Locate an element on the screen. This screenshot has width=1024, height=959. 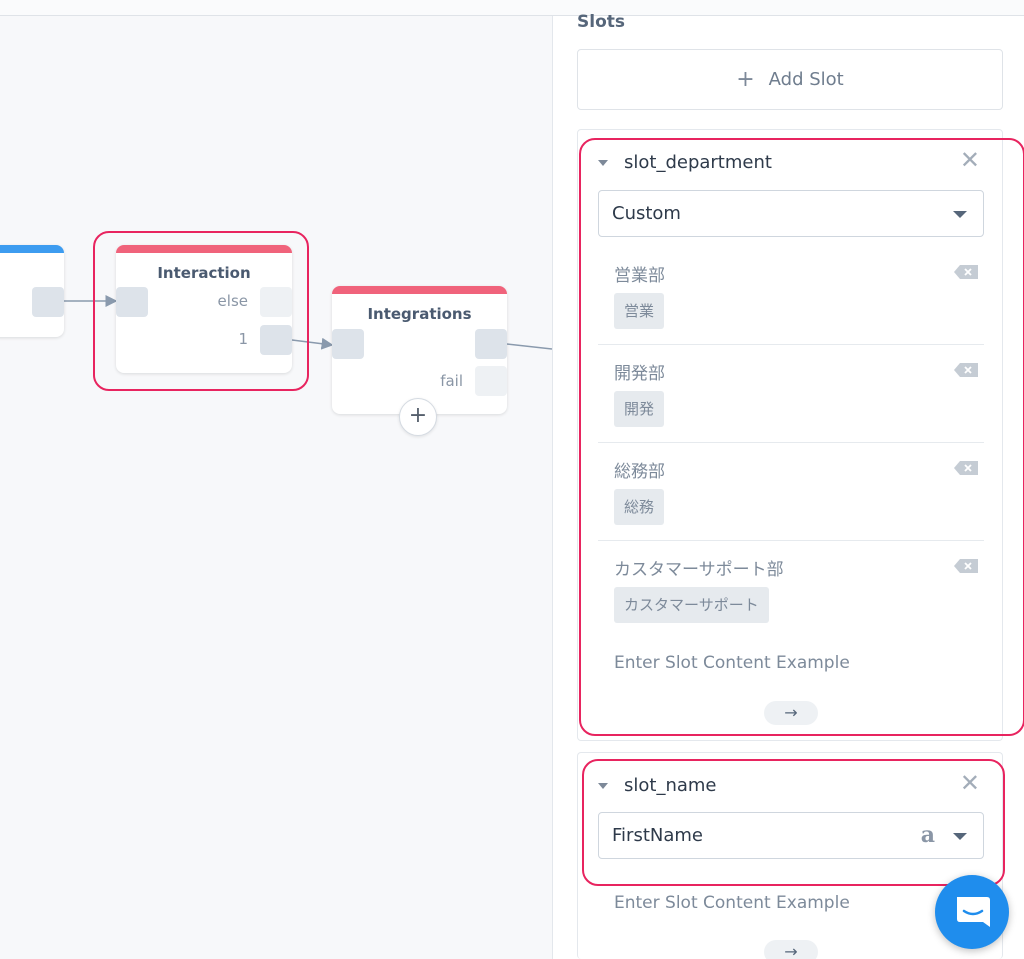
slots-heading: Slots is located at coordinates (601, 22).